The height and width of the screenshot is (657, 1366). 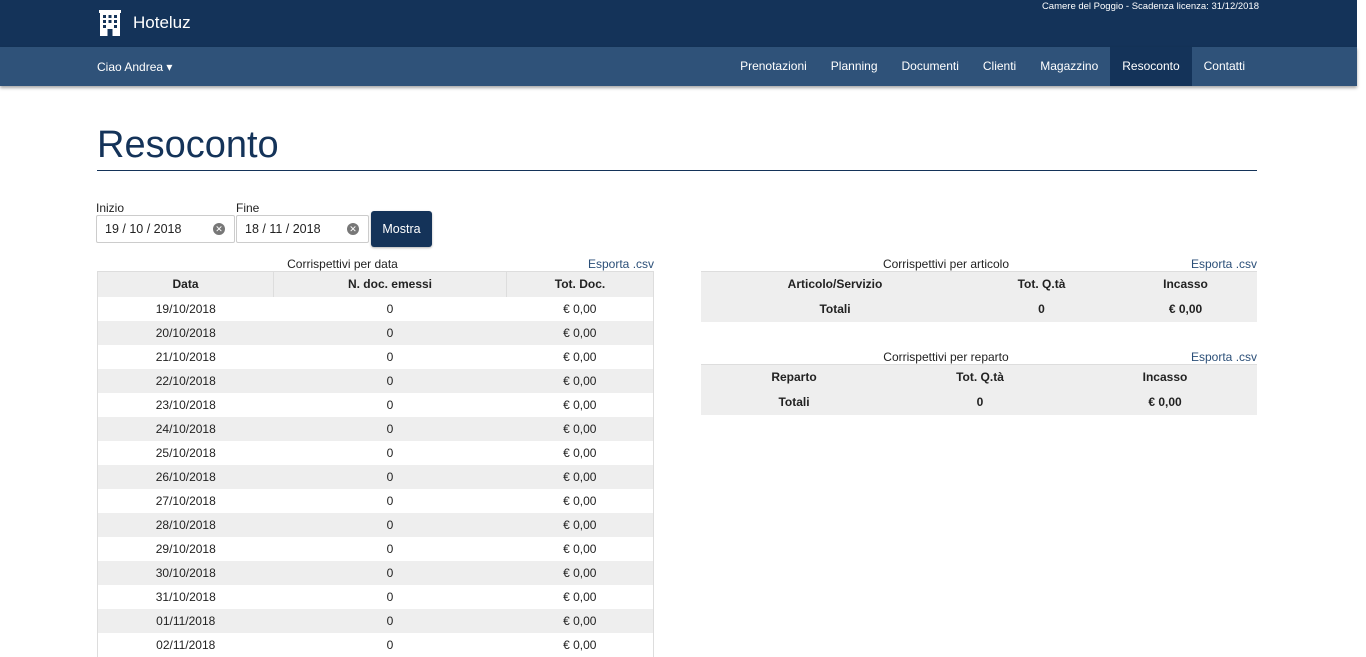 I want to click on start-date-input: 19 / 10 / 2018 ✕, so click(x=165, y=229).